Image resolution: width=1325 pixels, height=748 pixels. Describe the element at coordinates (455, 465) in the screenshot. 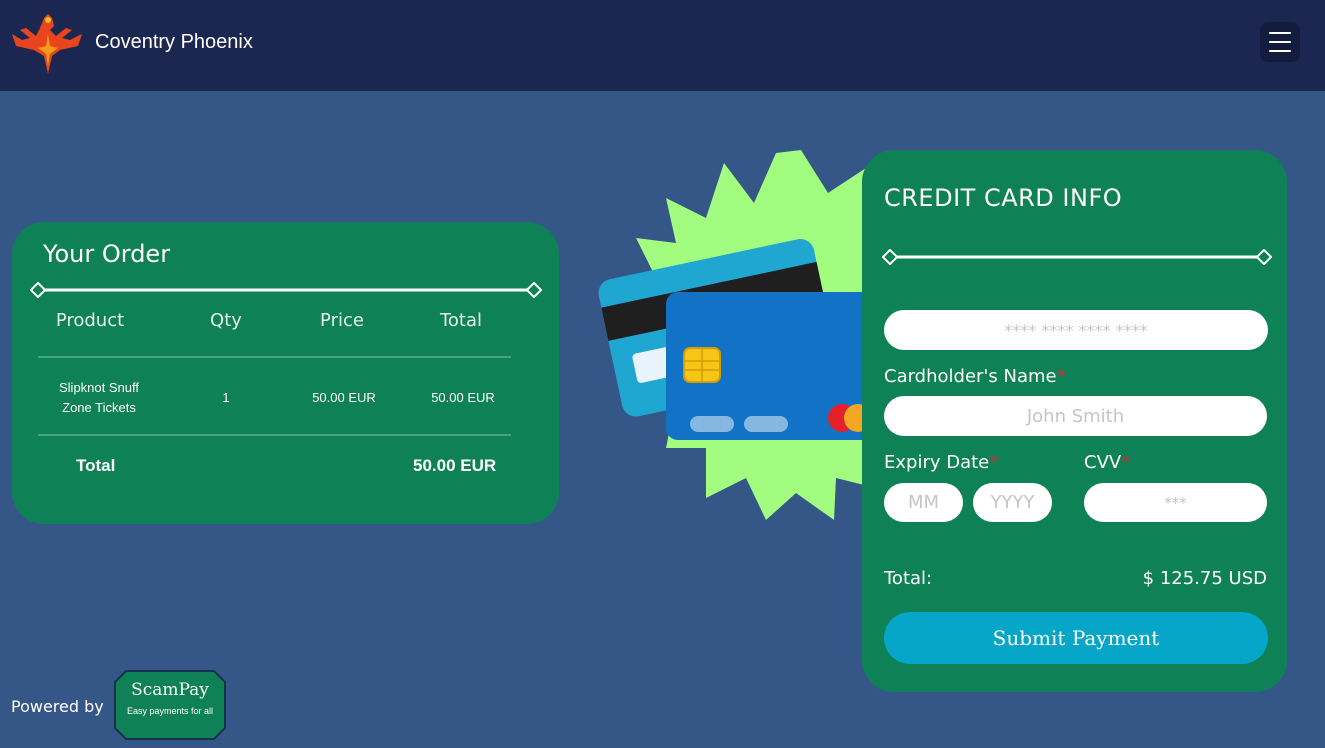

I see `order-total-value: 50.00 EUR` at that location.